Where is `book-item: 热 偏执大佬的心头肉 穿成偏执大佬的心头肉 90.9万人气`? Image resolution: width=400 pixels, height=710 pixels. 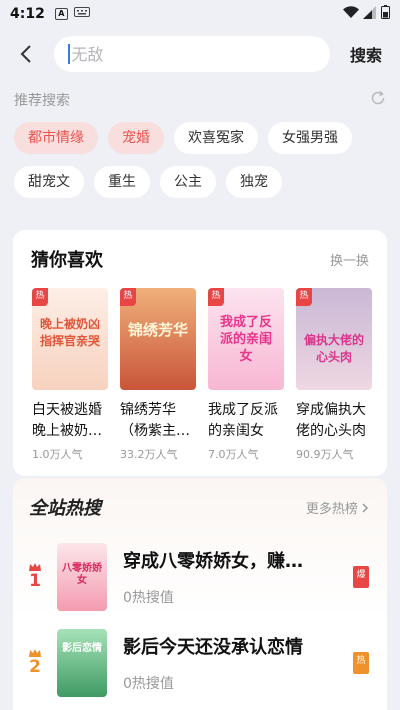
book-item: 热 偏执大佬的心头肉 穿成偏执大佬的心头肉 90.9万人气 is located at coordinates (334, 375).